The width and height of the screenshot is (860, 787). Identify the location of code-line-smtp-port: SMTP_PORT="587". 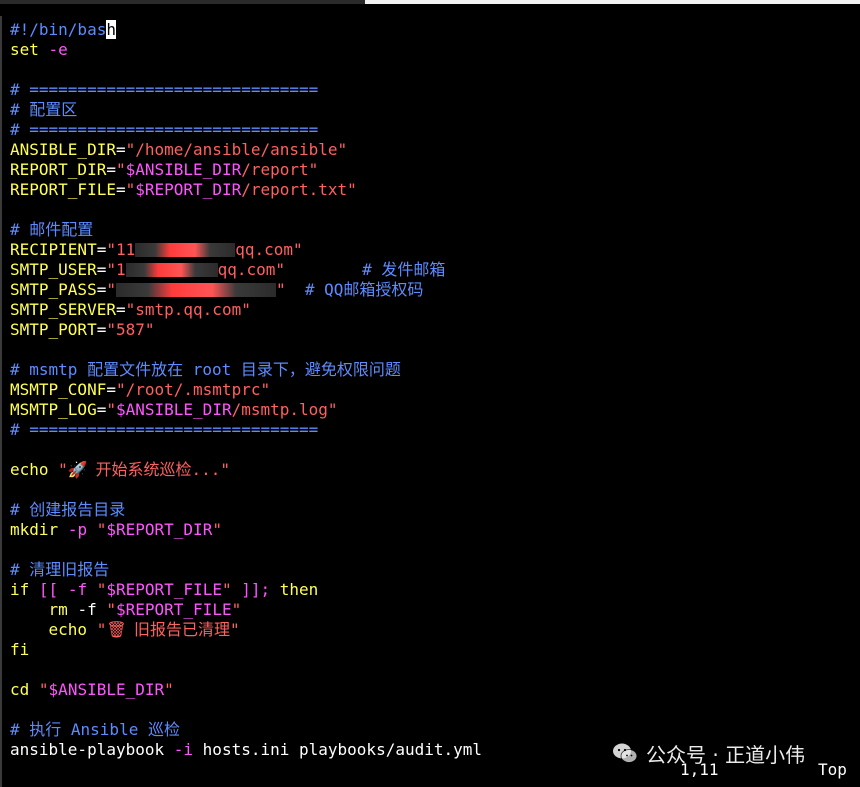
(82, 329).